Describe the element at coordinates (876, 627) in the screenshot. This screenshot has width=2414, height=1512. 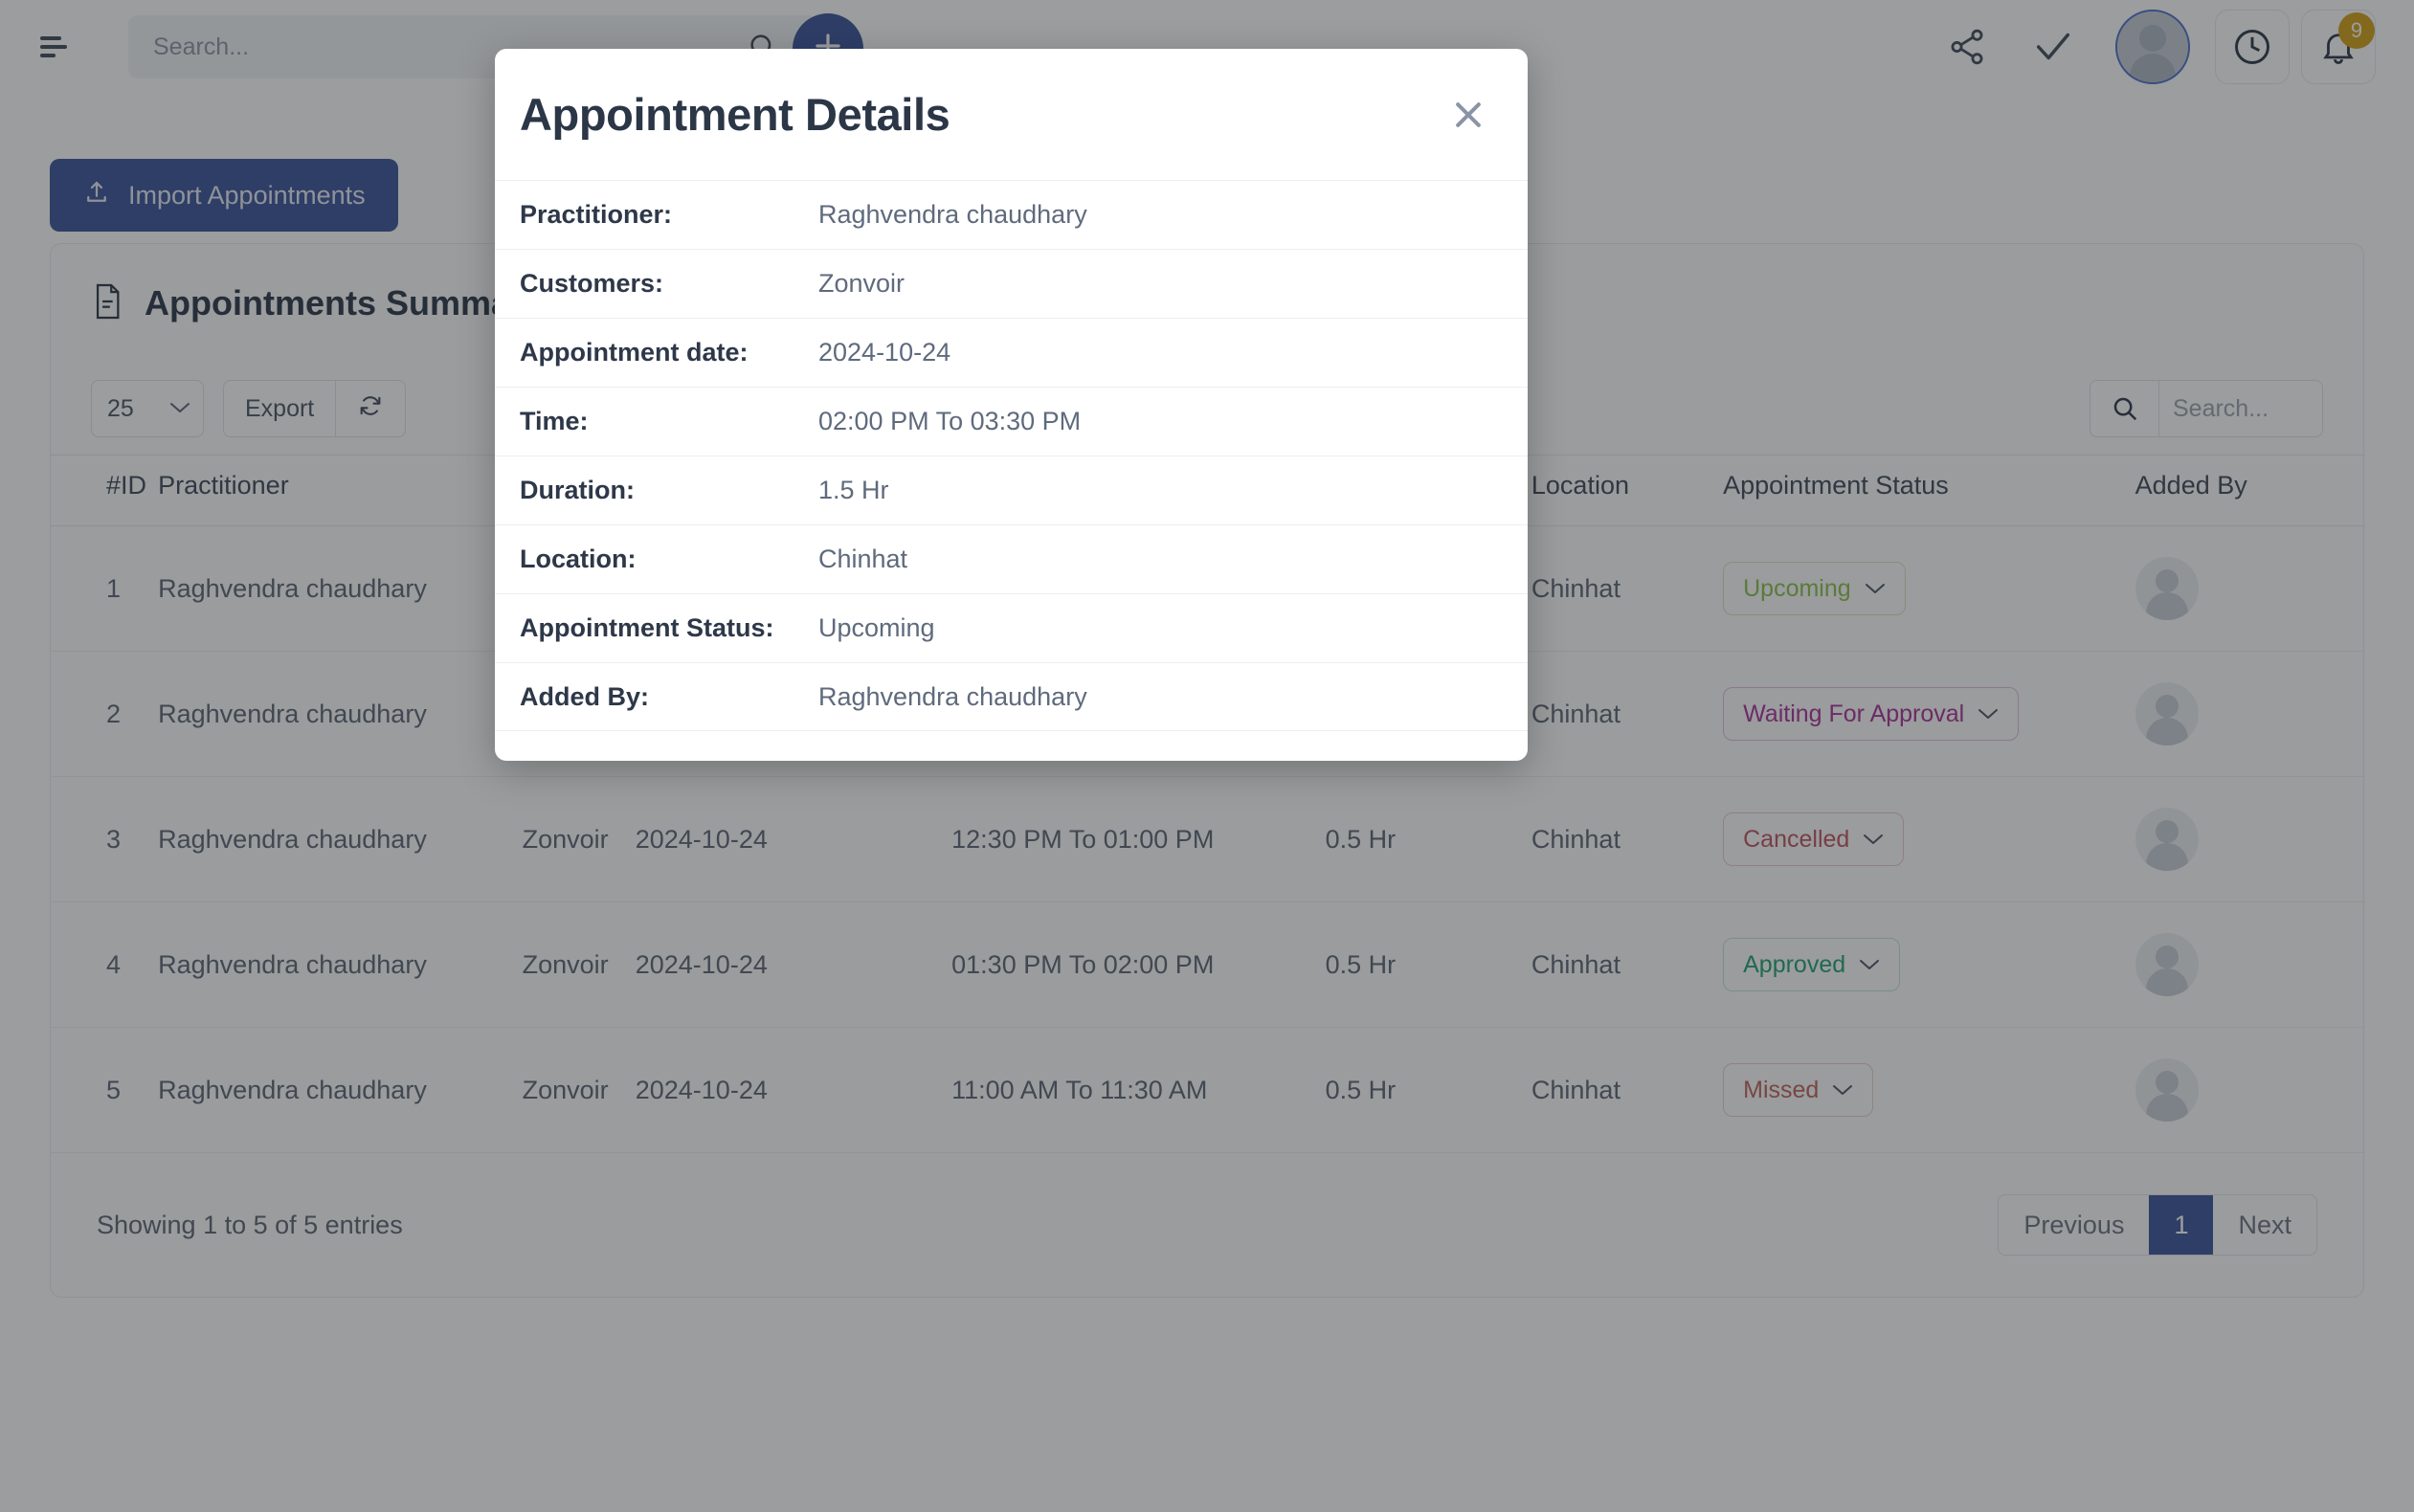
I see `detail-value: Upcoming` at that location.